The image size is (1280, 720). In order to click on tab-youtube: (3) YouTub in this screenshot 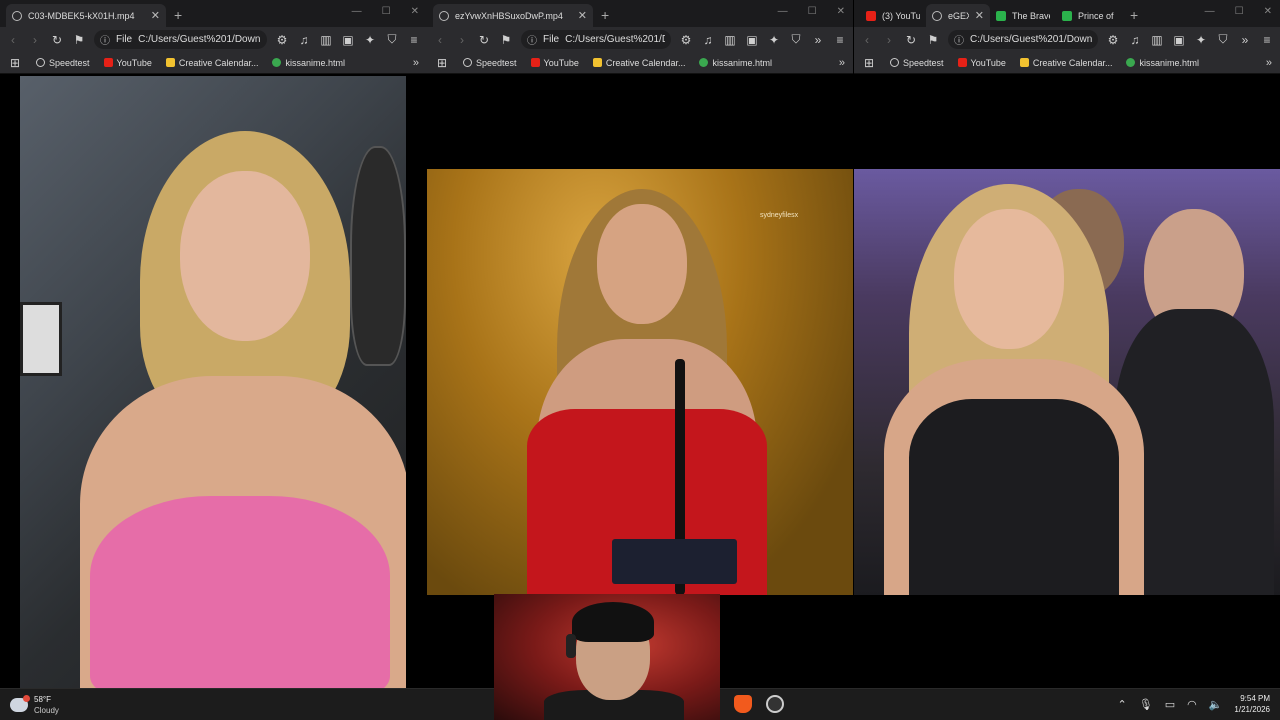, I will do `click(893, 15)`.